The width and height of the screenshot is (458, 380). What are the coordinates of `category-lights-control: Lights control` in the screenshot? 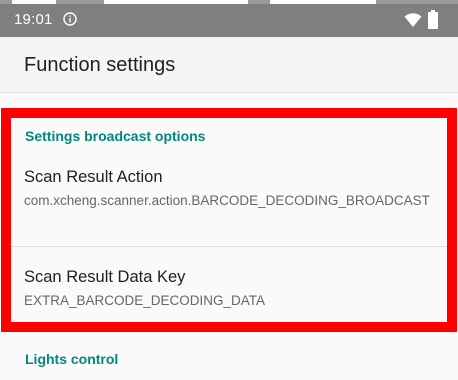 It's located at (72, 359).